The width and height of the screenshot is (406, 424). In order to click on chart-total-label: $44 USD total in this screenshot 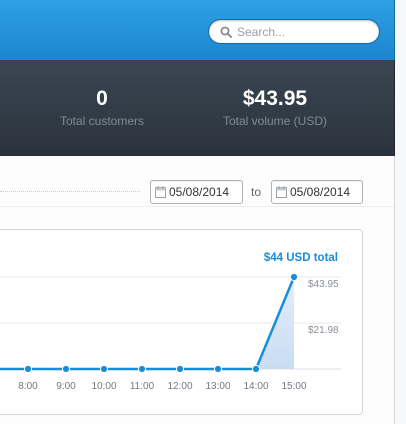, I will do `click(301, 258)`.